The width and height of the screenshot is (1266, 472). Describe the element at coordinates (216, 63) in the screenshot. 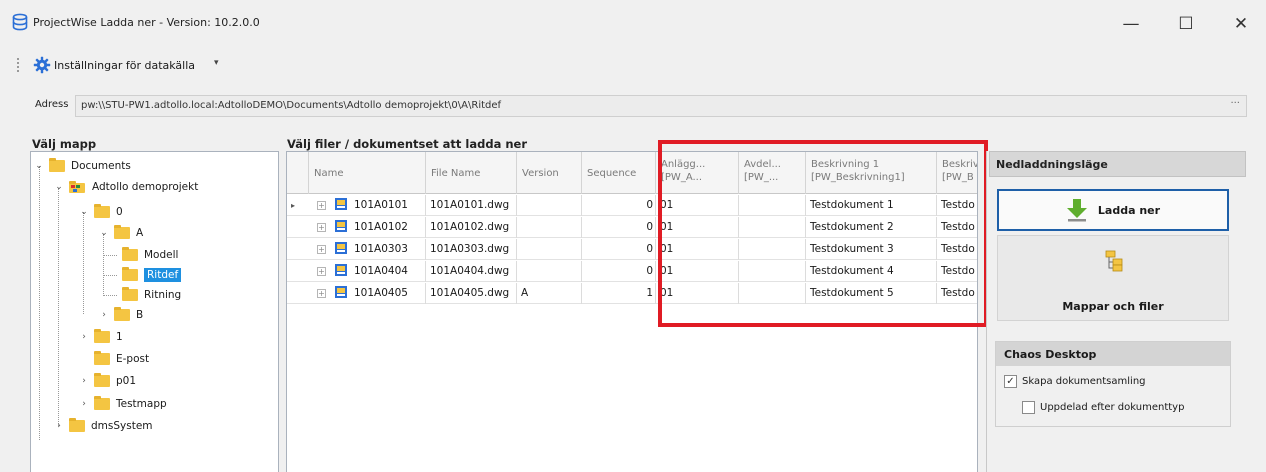

I see `chevron-down-icon: ▾` at that location.